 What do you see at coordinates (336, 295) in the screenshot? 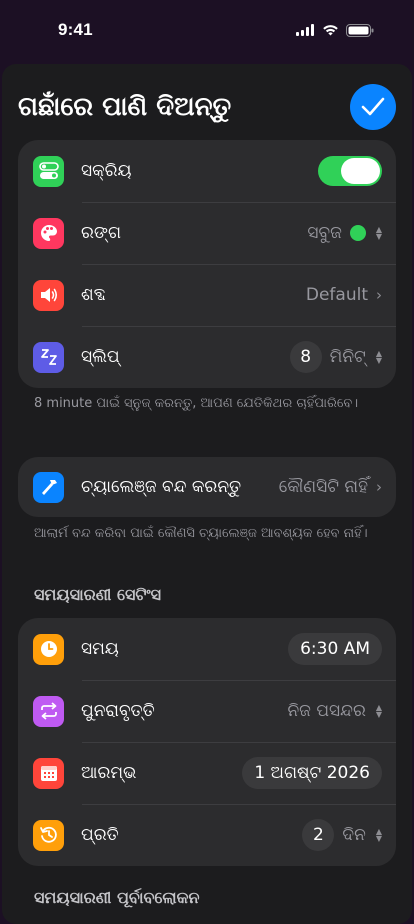
I see `sound-value-text: Default` at bounding box center [336, 295].